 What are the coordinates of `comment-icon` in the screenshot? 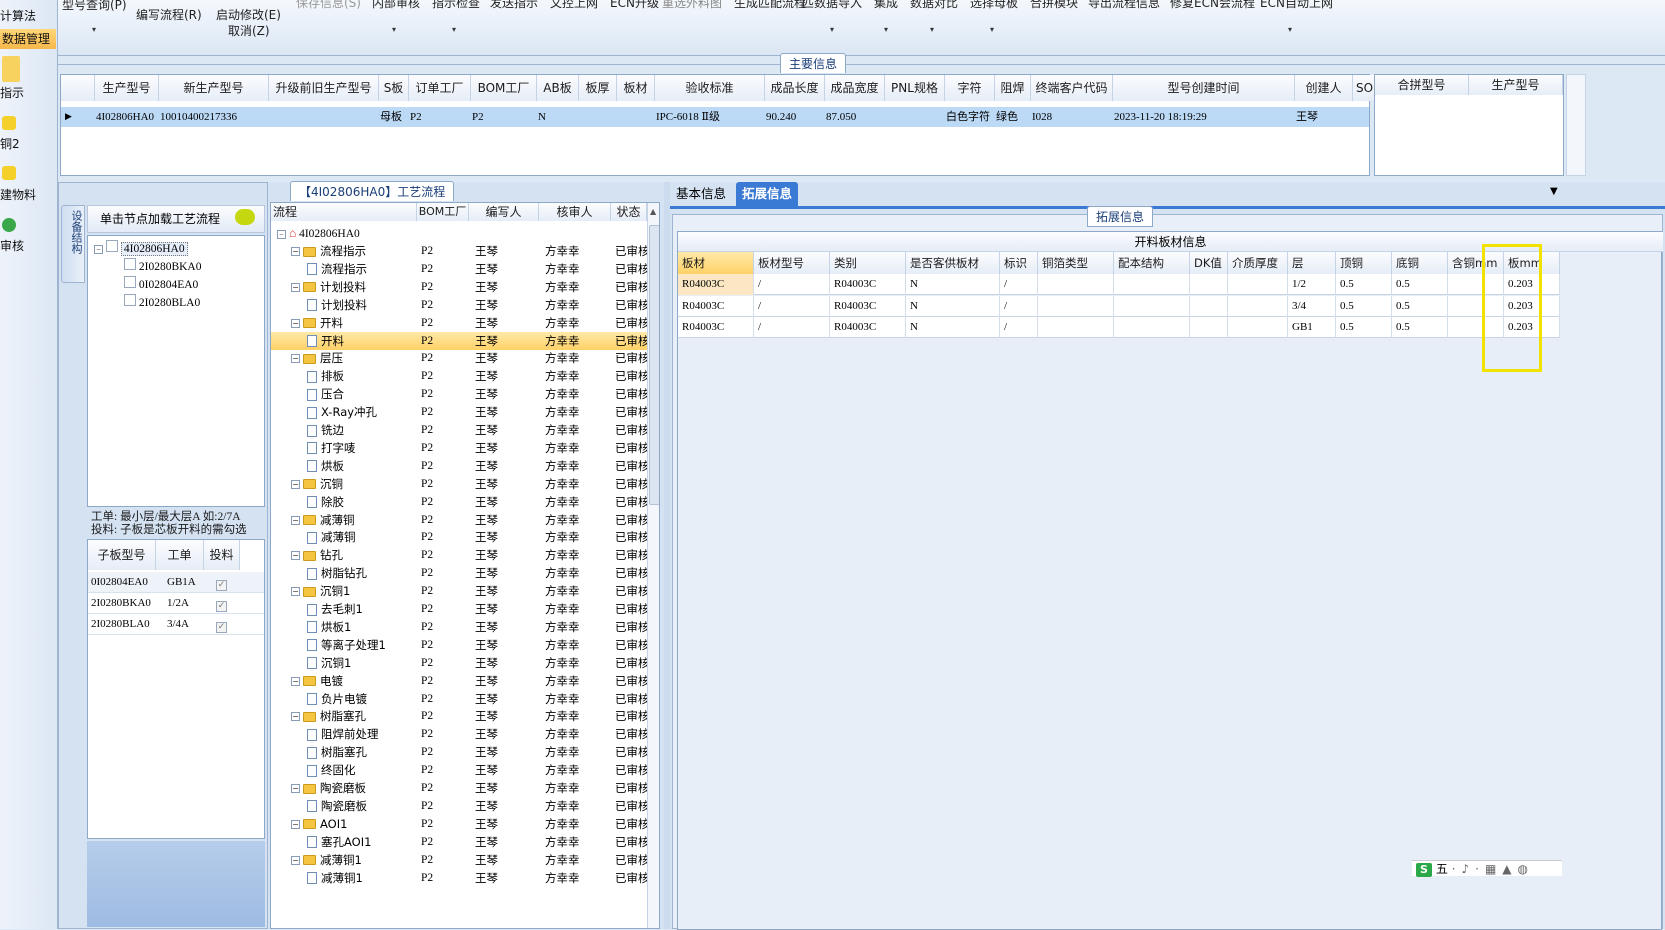 It's located at (245, 217).